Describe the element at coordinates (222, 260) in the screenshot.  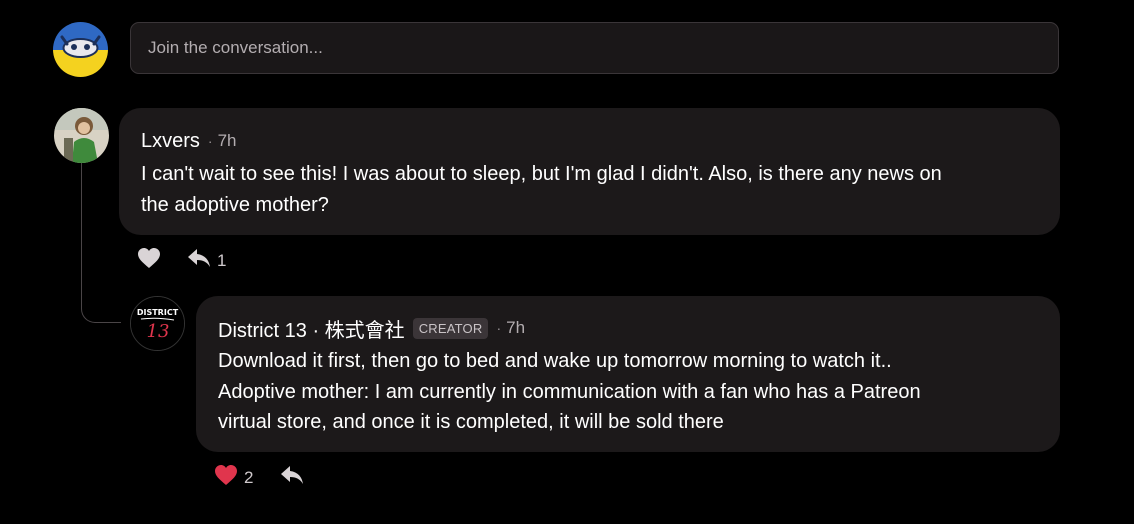
I see `reply-count: 1` at that location.